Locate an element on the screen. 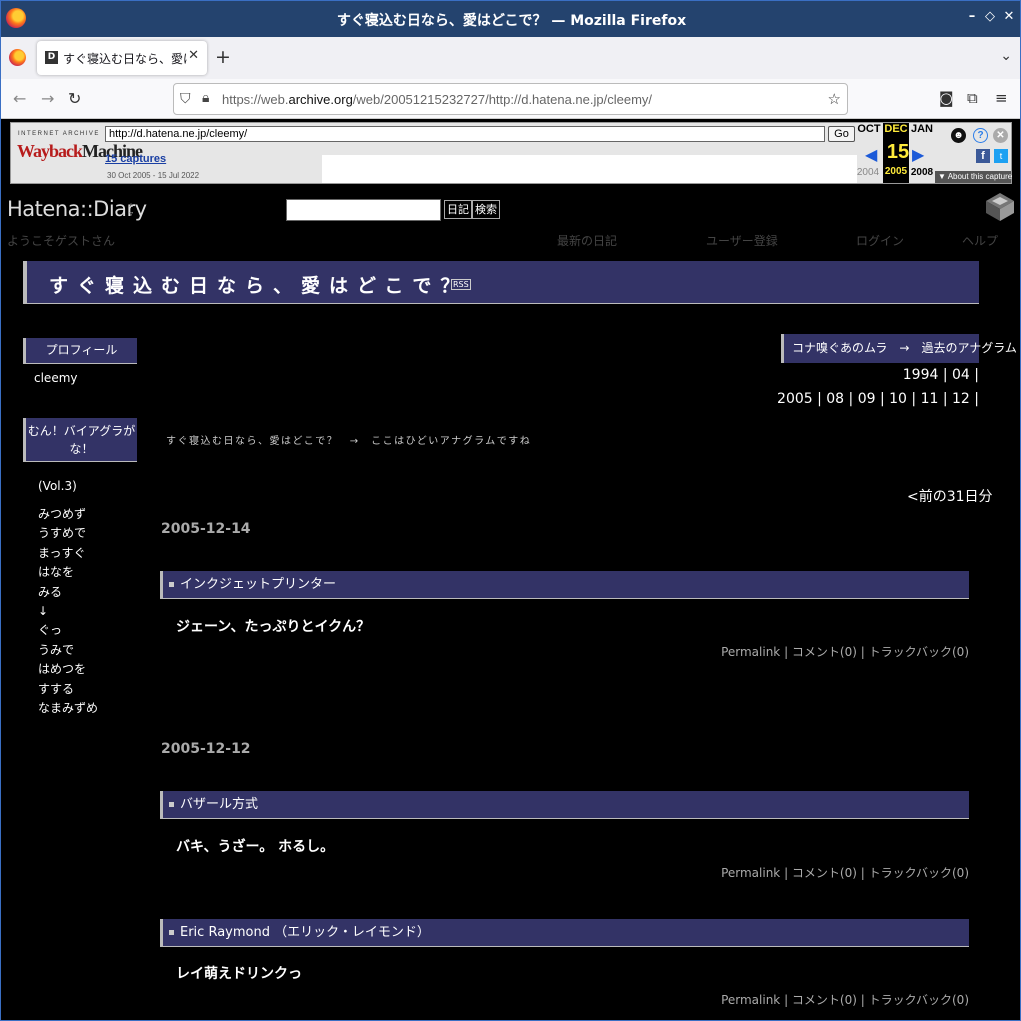  anagram-history-link: コナ嗅ぐあのムラ → 過去のアナグラム is located at coordinates (899, 348).